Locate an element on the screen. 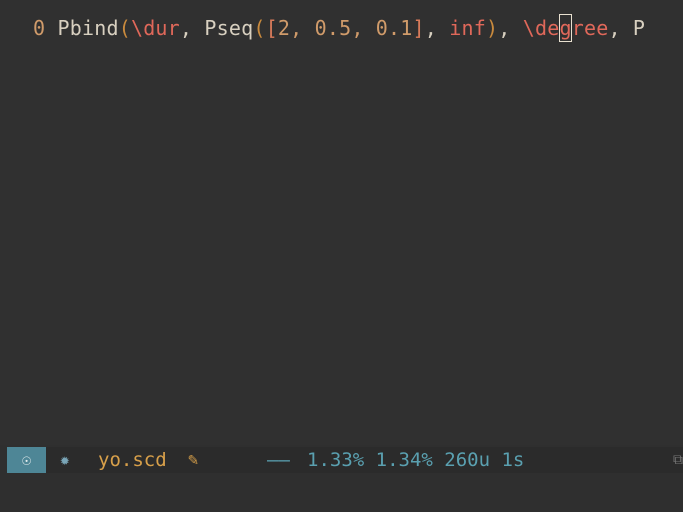 This screenshot has width=683, height=512. token-pseq: , Pseq is located at coordinates (216, 28).